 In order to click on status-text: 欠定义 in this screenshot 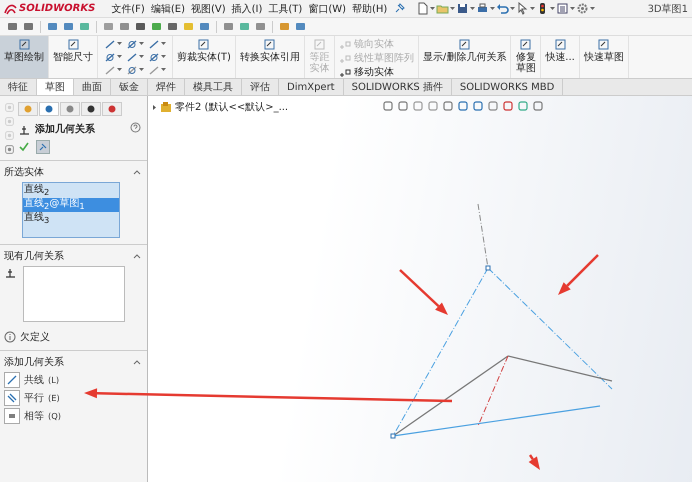, I will do `click(35, 337)`.